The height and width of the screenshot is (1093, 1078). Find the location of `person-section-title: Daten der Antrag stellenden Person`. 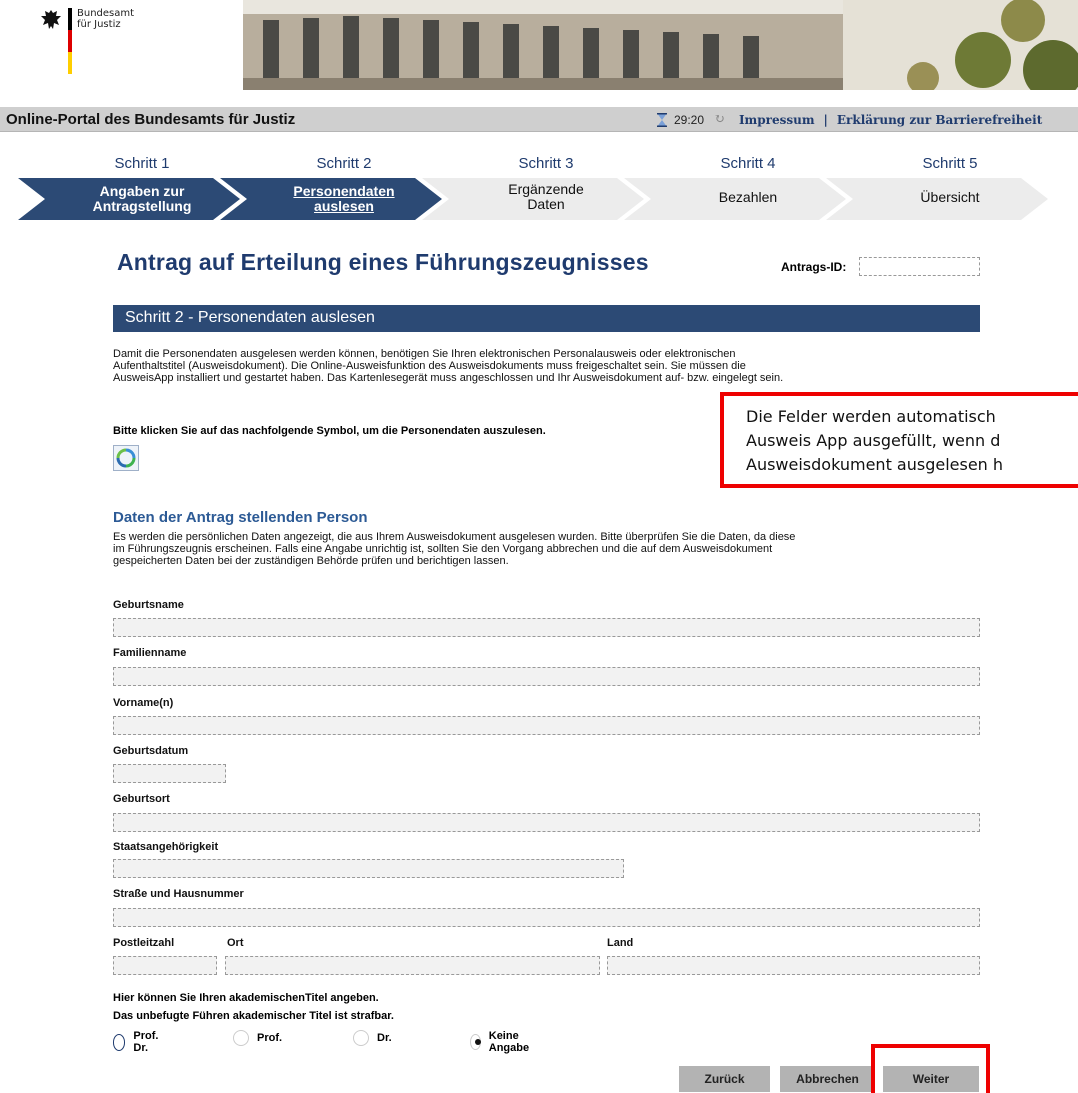

person-section-title: Daten der Antrag stellenden Person is located at coordinates (240, 517).